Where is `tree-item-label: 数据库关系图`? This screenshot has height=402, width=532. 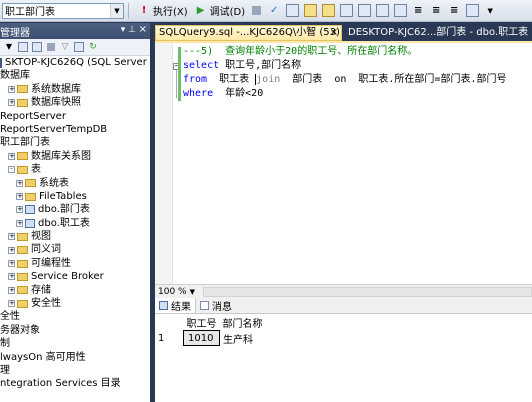 tree-item-label: 数据库关系图 is located at coordinates (61, 156).